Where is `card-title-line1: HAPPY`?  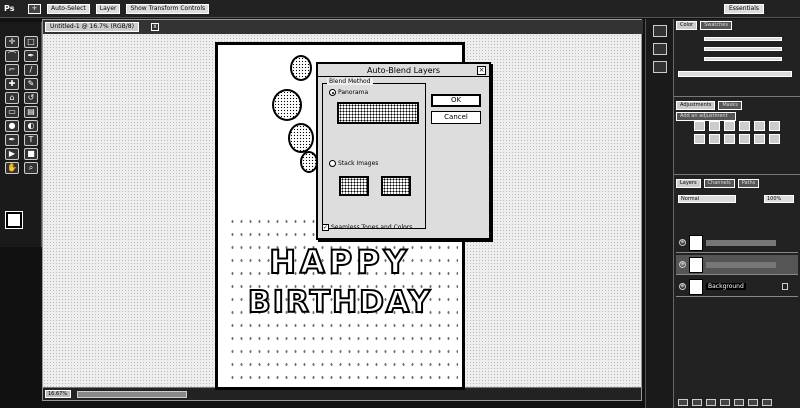 card-title-line1: HAPPY is located at coordinates (339, 262).